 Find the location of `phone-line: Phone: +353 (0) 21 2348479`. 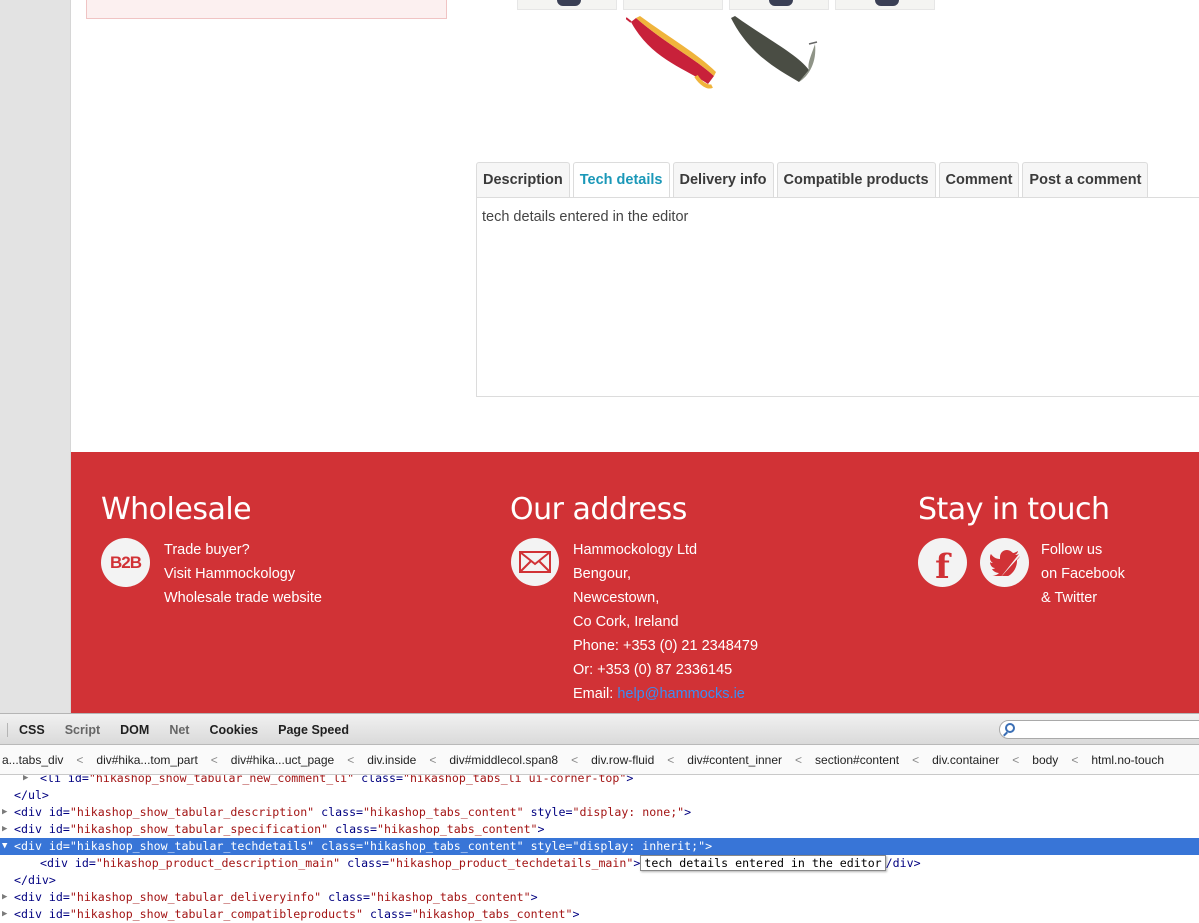

phone-line: Phone: +353 (0) 21 2348479 is located at coordinates (666, 646).